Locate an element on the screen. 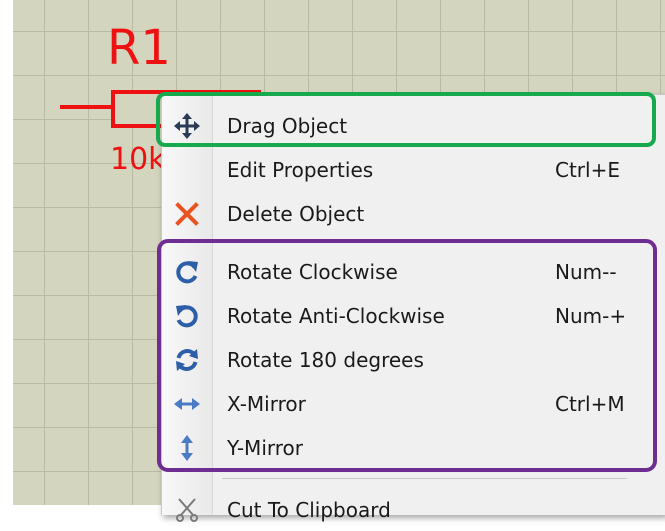 The width and height of the screenshot is (665, 531). component-value: 10k is located at coordinates (138, 159).